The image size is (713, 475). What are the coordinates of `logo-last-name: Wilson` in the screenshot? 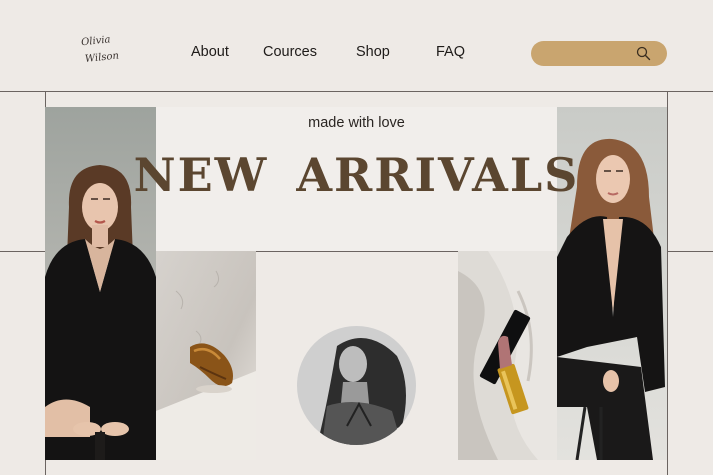 It's located at (102, 58).